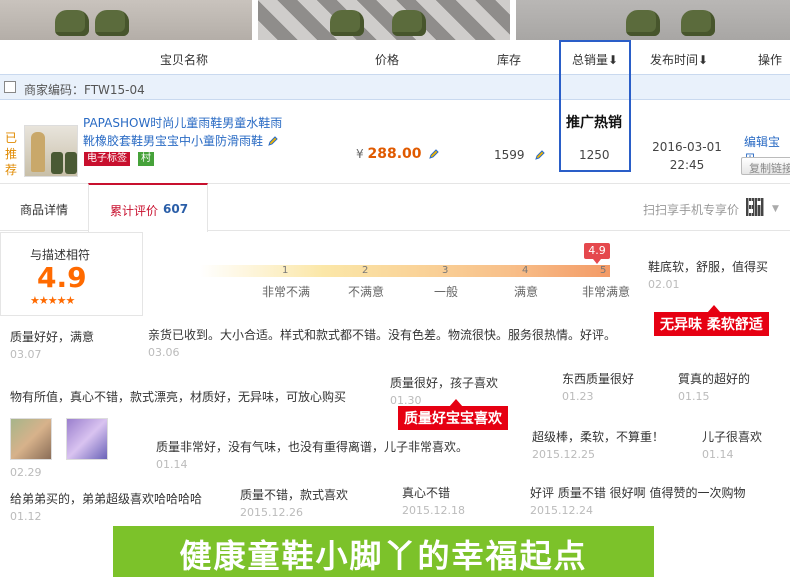 The height and width of the screenshot is (577, 790). I want to click on review-date: 2015.12.18, so click(433, 510).